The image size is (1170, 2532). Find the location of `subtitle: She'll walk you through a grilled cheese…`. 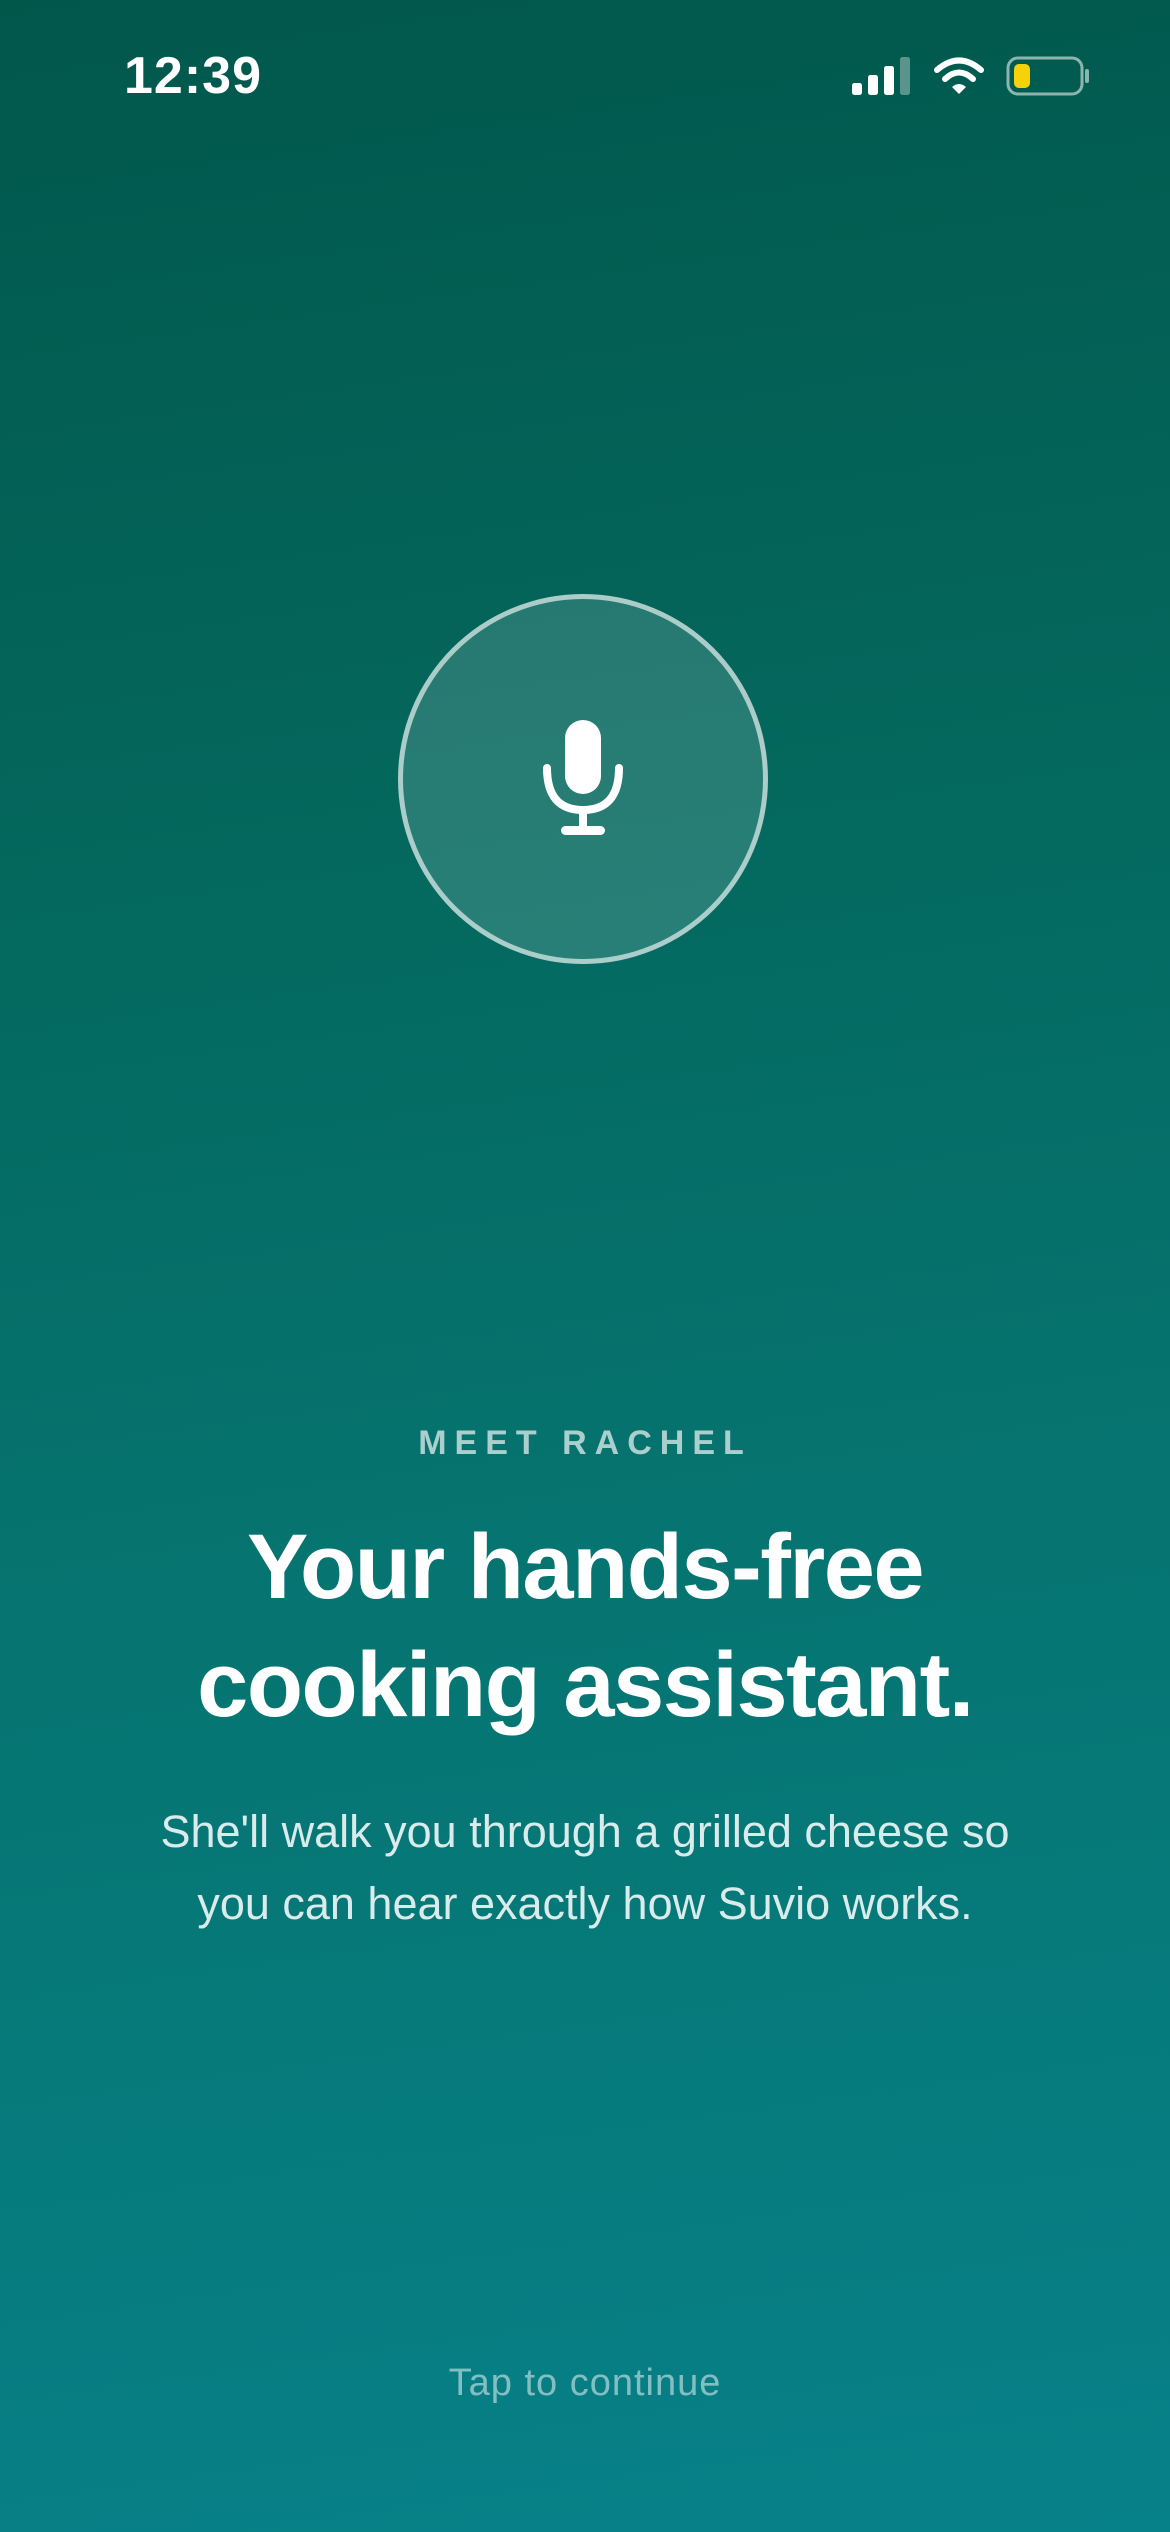

subtitle: She'll walk you through a grilled cheese… is located at coordinates (585, 1868).